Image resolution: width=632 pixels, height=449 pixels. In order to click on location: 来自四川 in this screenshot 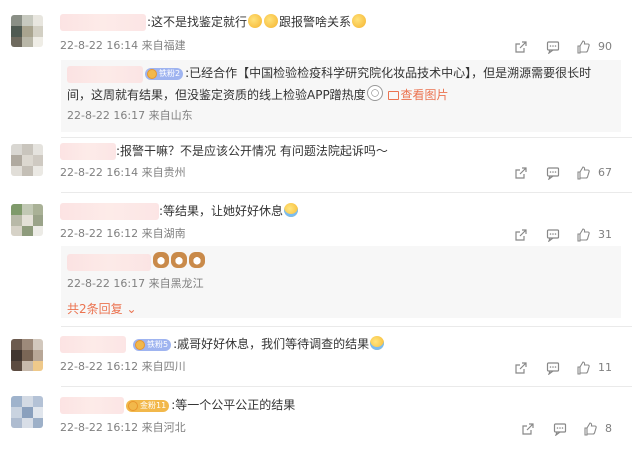, I will do `click(163, 366)`.